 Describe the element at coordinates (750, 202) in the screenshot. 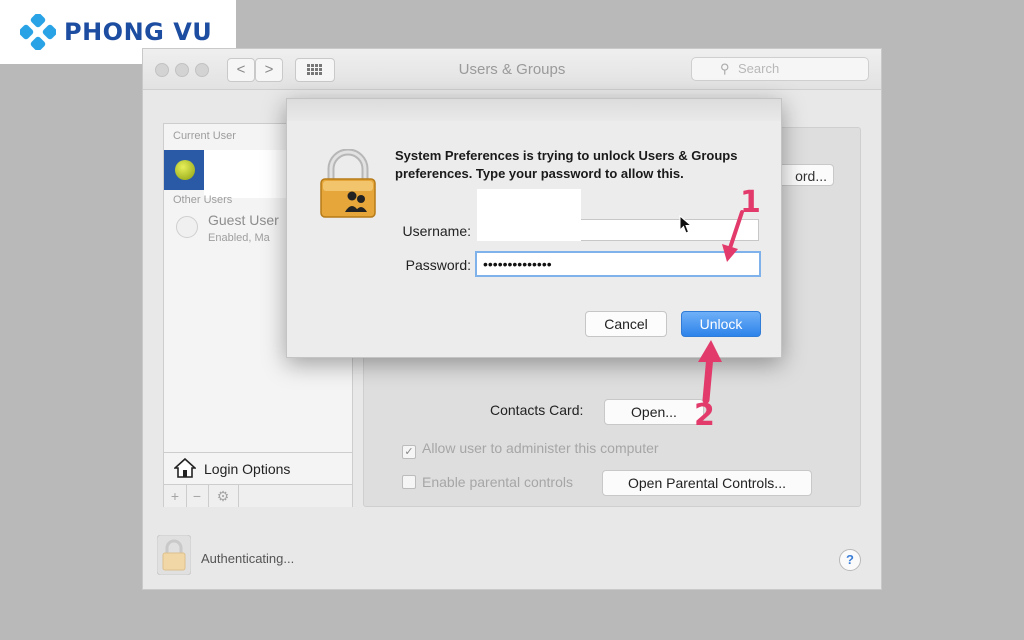

I see `annotation-step-1: 1` at that location.